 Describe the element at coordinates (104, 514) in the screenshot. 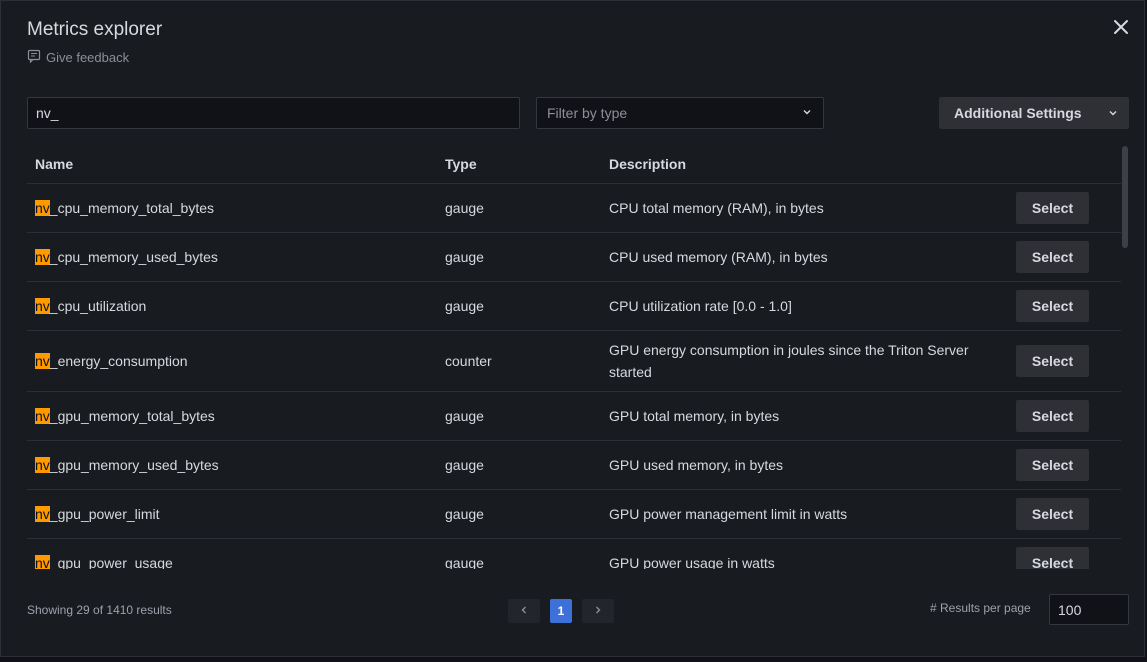

I see `metric-name-rest: _gpu_power_limit` at that location.